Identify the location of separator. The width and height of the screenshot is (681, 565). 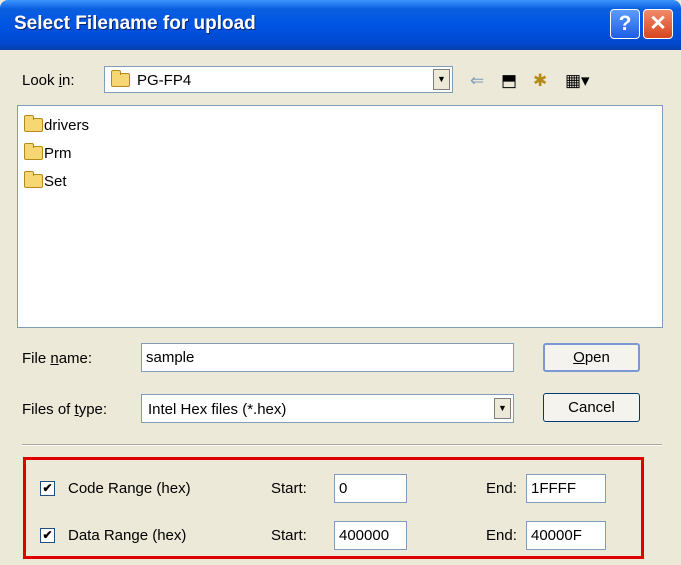
(342, 445).